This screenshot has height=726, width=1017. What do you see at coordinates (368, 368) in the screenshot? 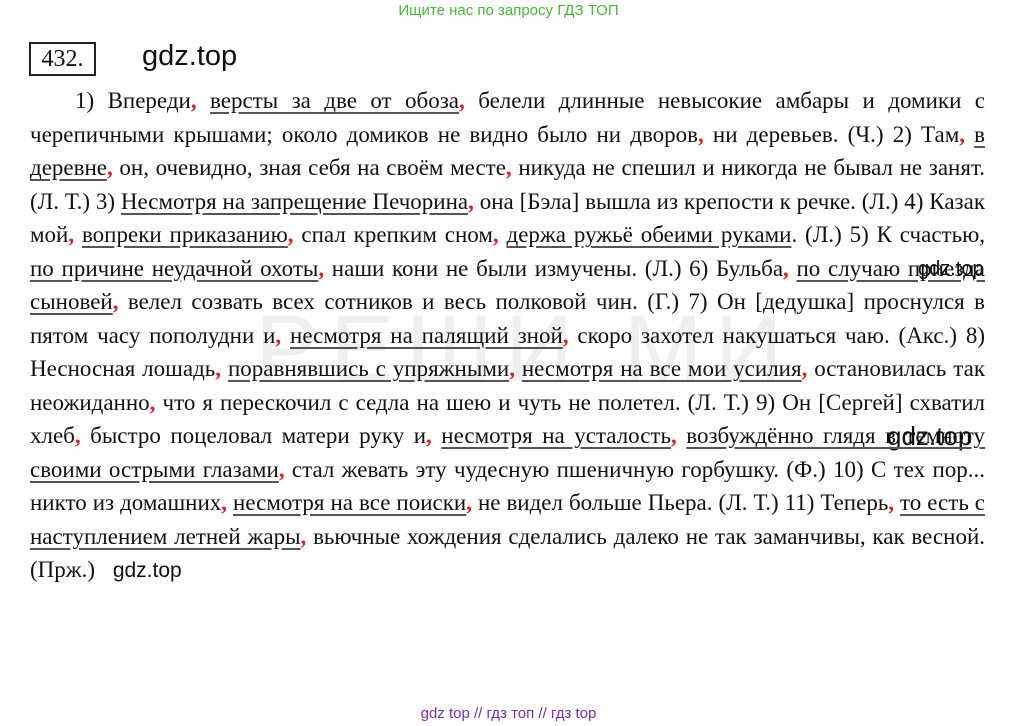
I see `underlined-phrase: поравнявшись с упряжными` at bounding box center [368, 368].